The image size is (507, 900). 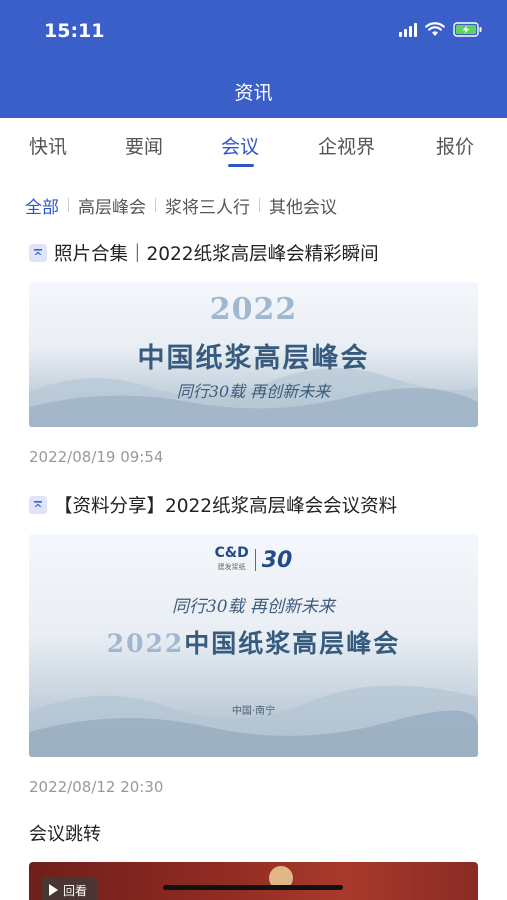 I want to click on filter-bar: 全部 高层峰会 浆将三人行 其他会议, so click(x=181, y=205).